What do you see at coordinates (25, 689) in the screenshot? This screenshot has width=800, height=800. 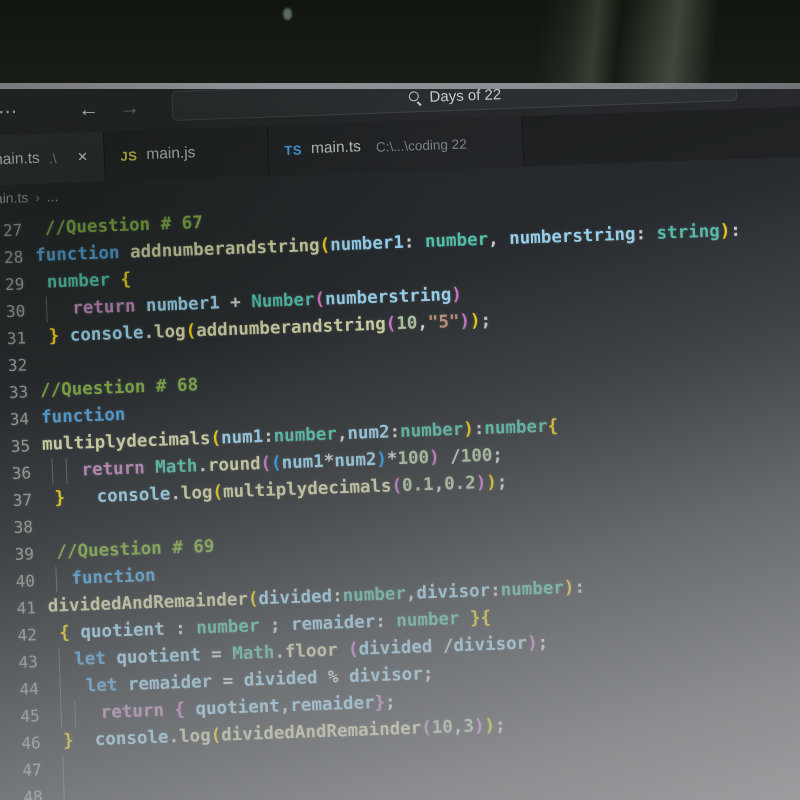 I see `line-number: 44` at bounding box center [25, 689].